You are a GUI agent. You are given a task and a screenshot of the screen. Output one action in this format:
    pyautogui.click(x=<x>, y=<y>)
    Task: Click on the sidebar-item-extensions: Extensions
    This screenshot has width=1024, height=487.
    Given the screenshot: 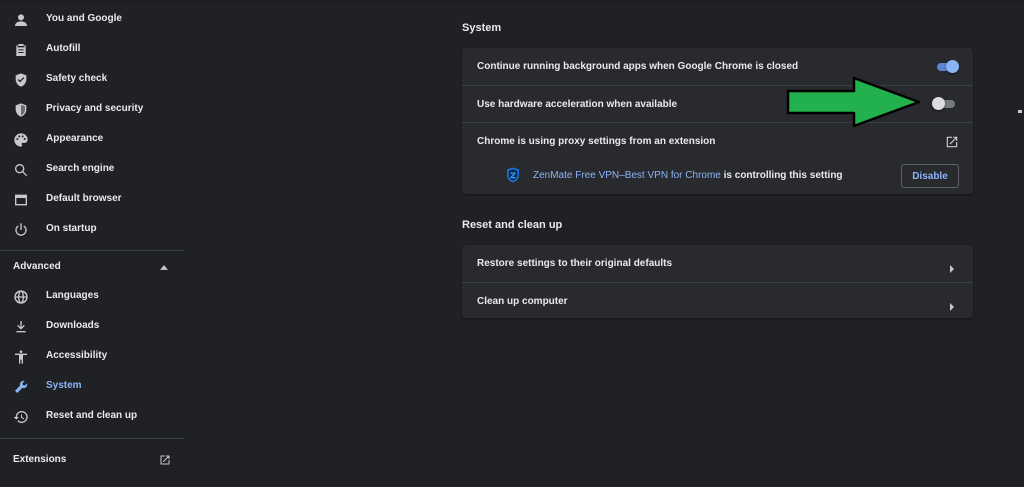 What is the action you would take?
    pyautogui.click(x=92, y=460)
    